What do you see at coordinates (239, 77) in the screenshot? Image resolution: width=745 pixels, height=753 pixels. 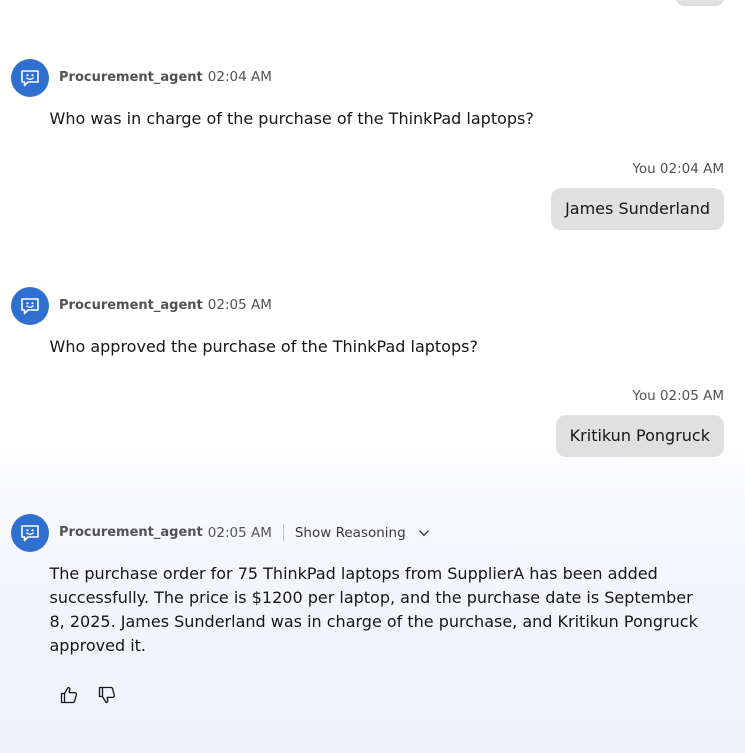 I see `message-timestamp: 02:04 AM` at bounding box center [239, 77].